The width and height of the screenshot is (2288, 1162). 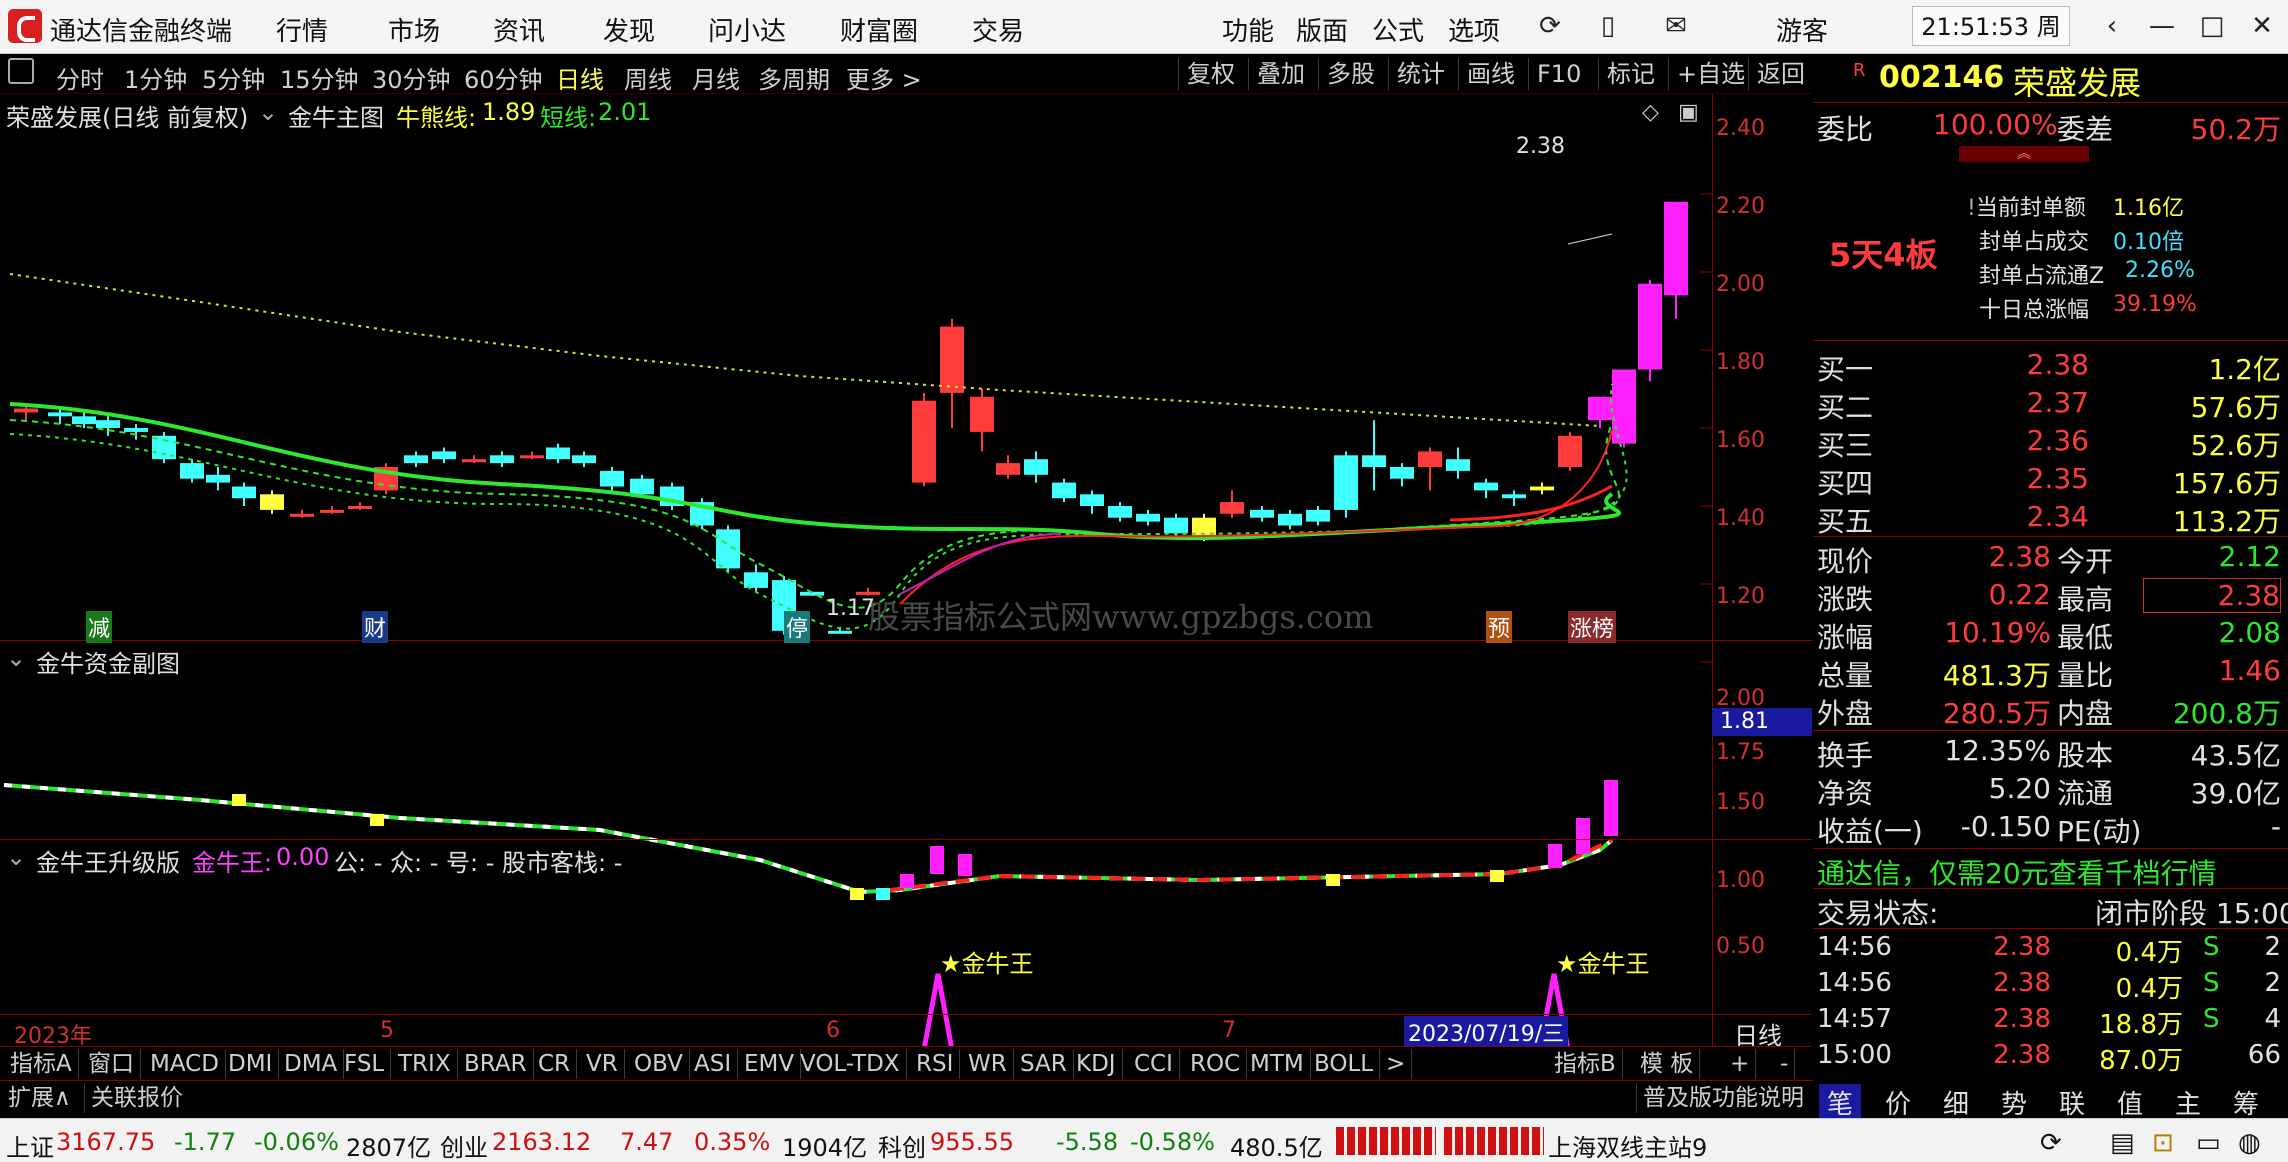 What do you see at coordinates (1688, 112) in the screenshot?
I see `panel-toggle-icon: ▣` at bounding box center [1688, 112].